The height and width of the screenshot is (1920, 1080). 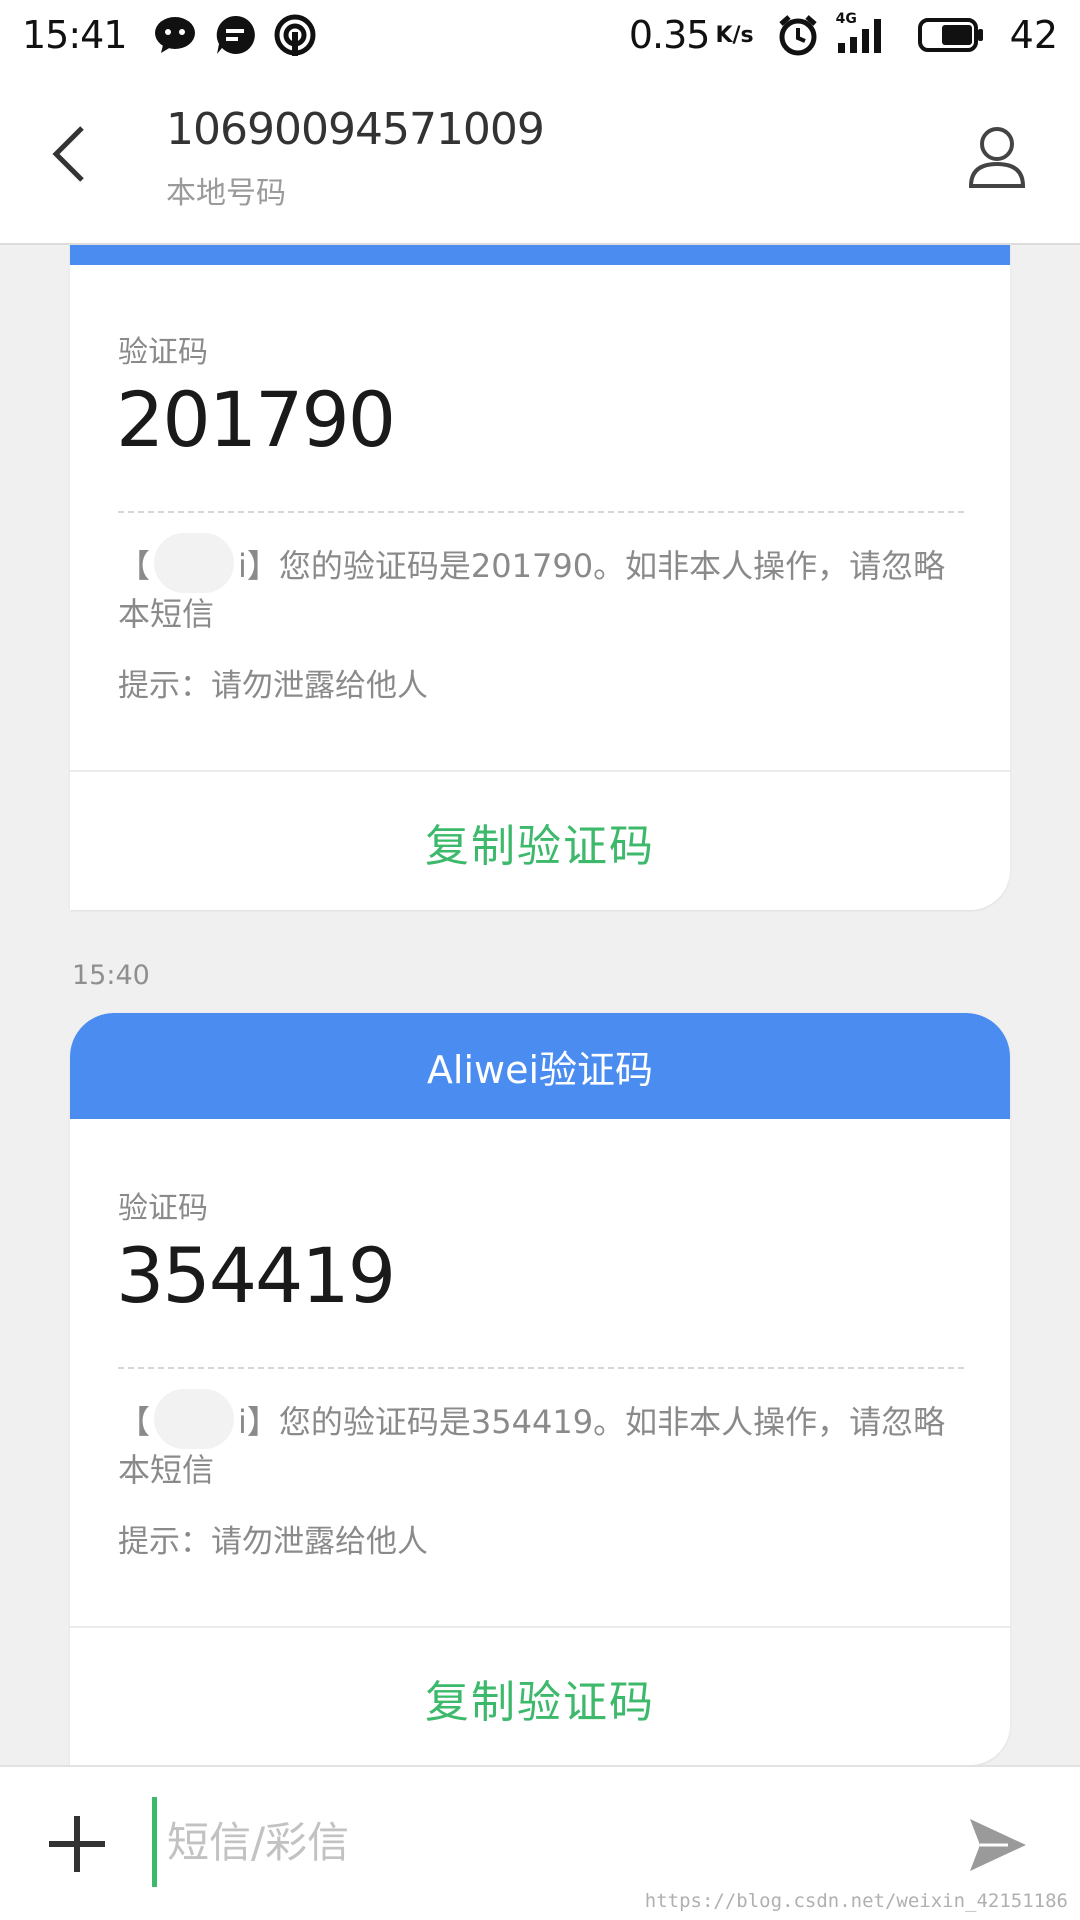 I want to click on add-attachment-button, so click(x=77, y=1844).